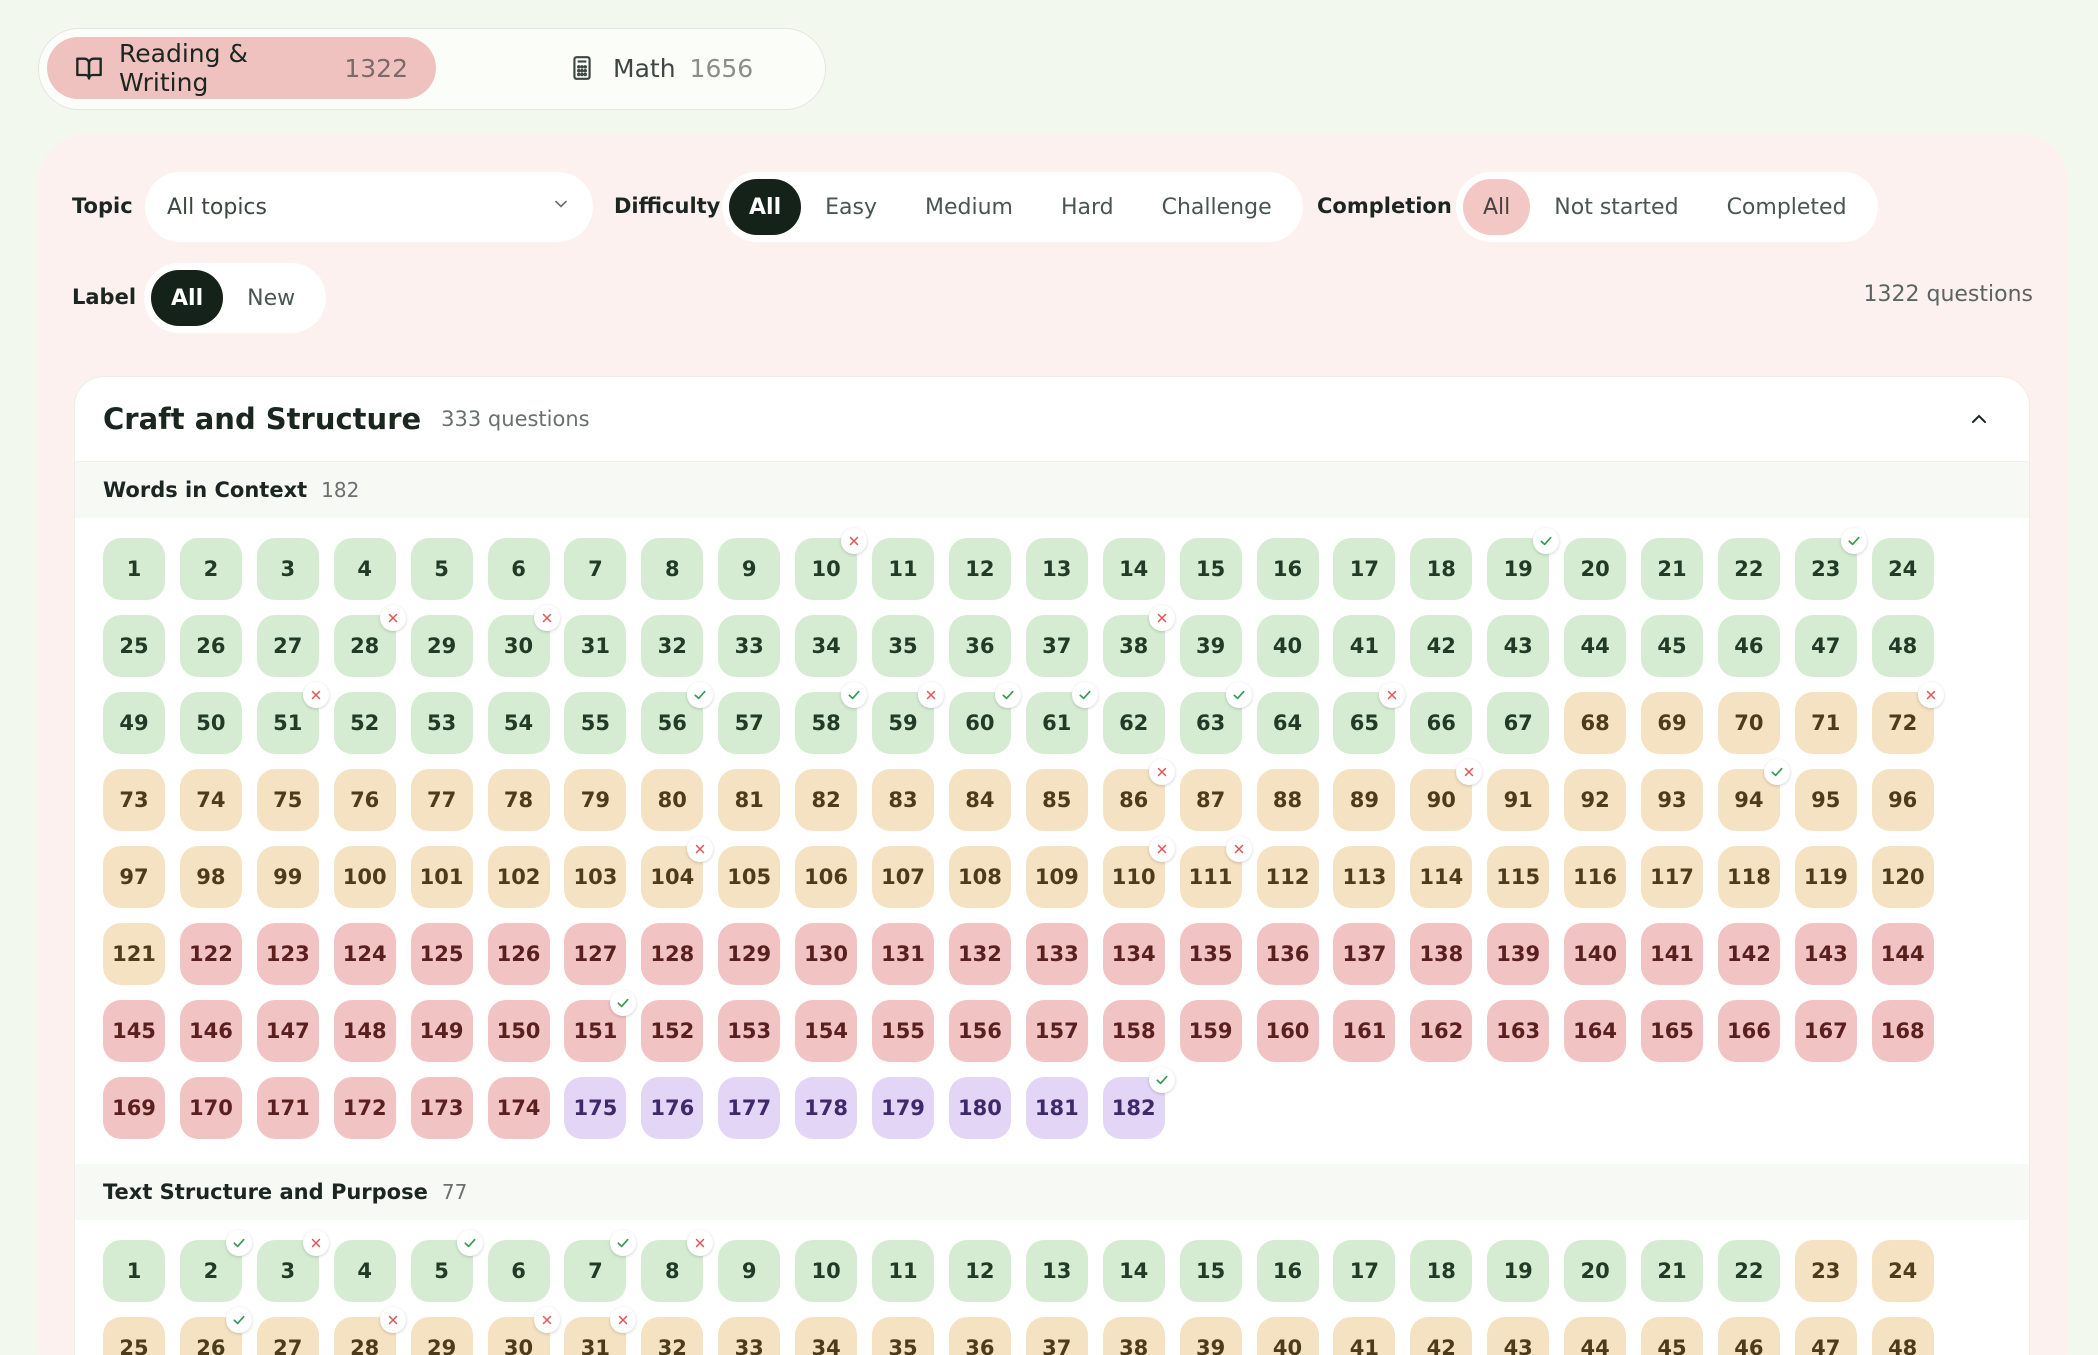  What do you see at coordinates (364, 954) in the screenshot?
I see `question-tile: 124` at bounding box center [364, 954].